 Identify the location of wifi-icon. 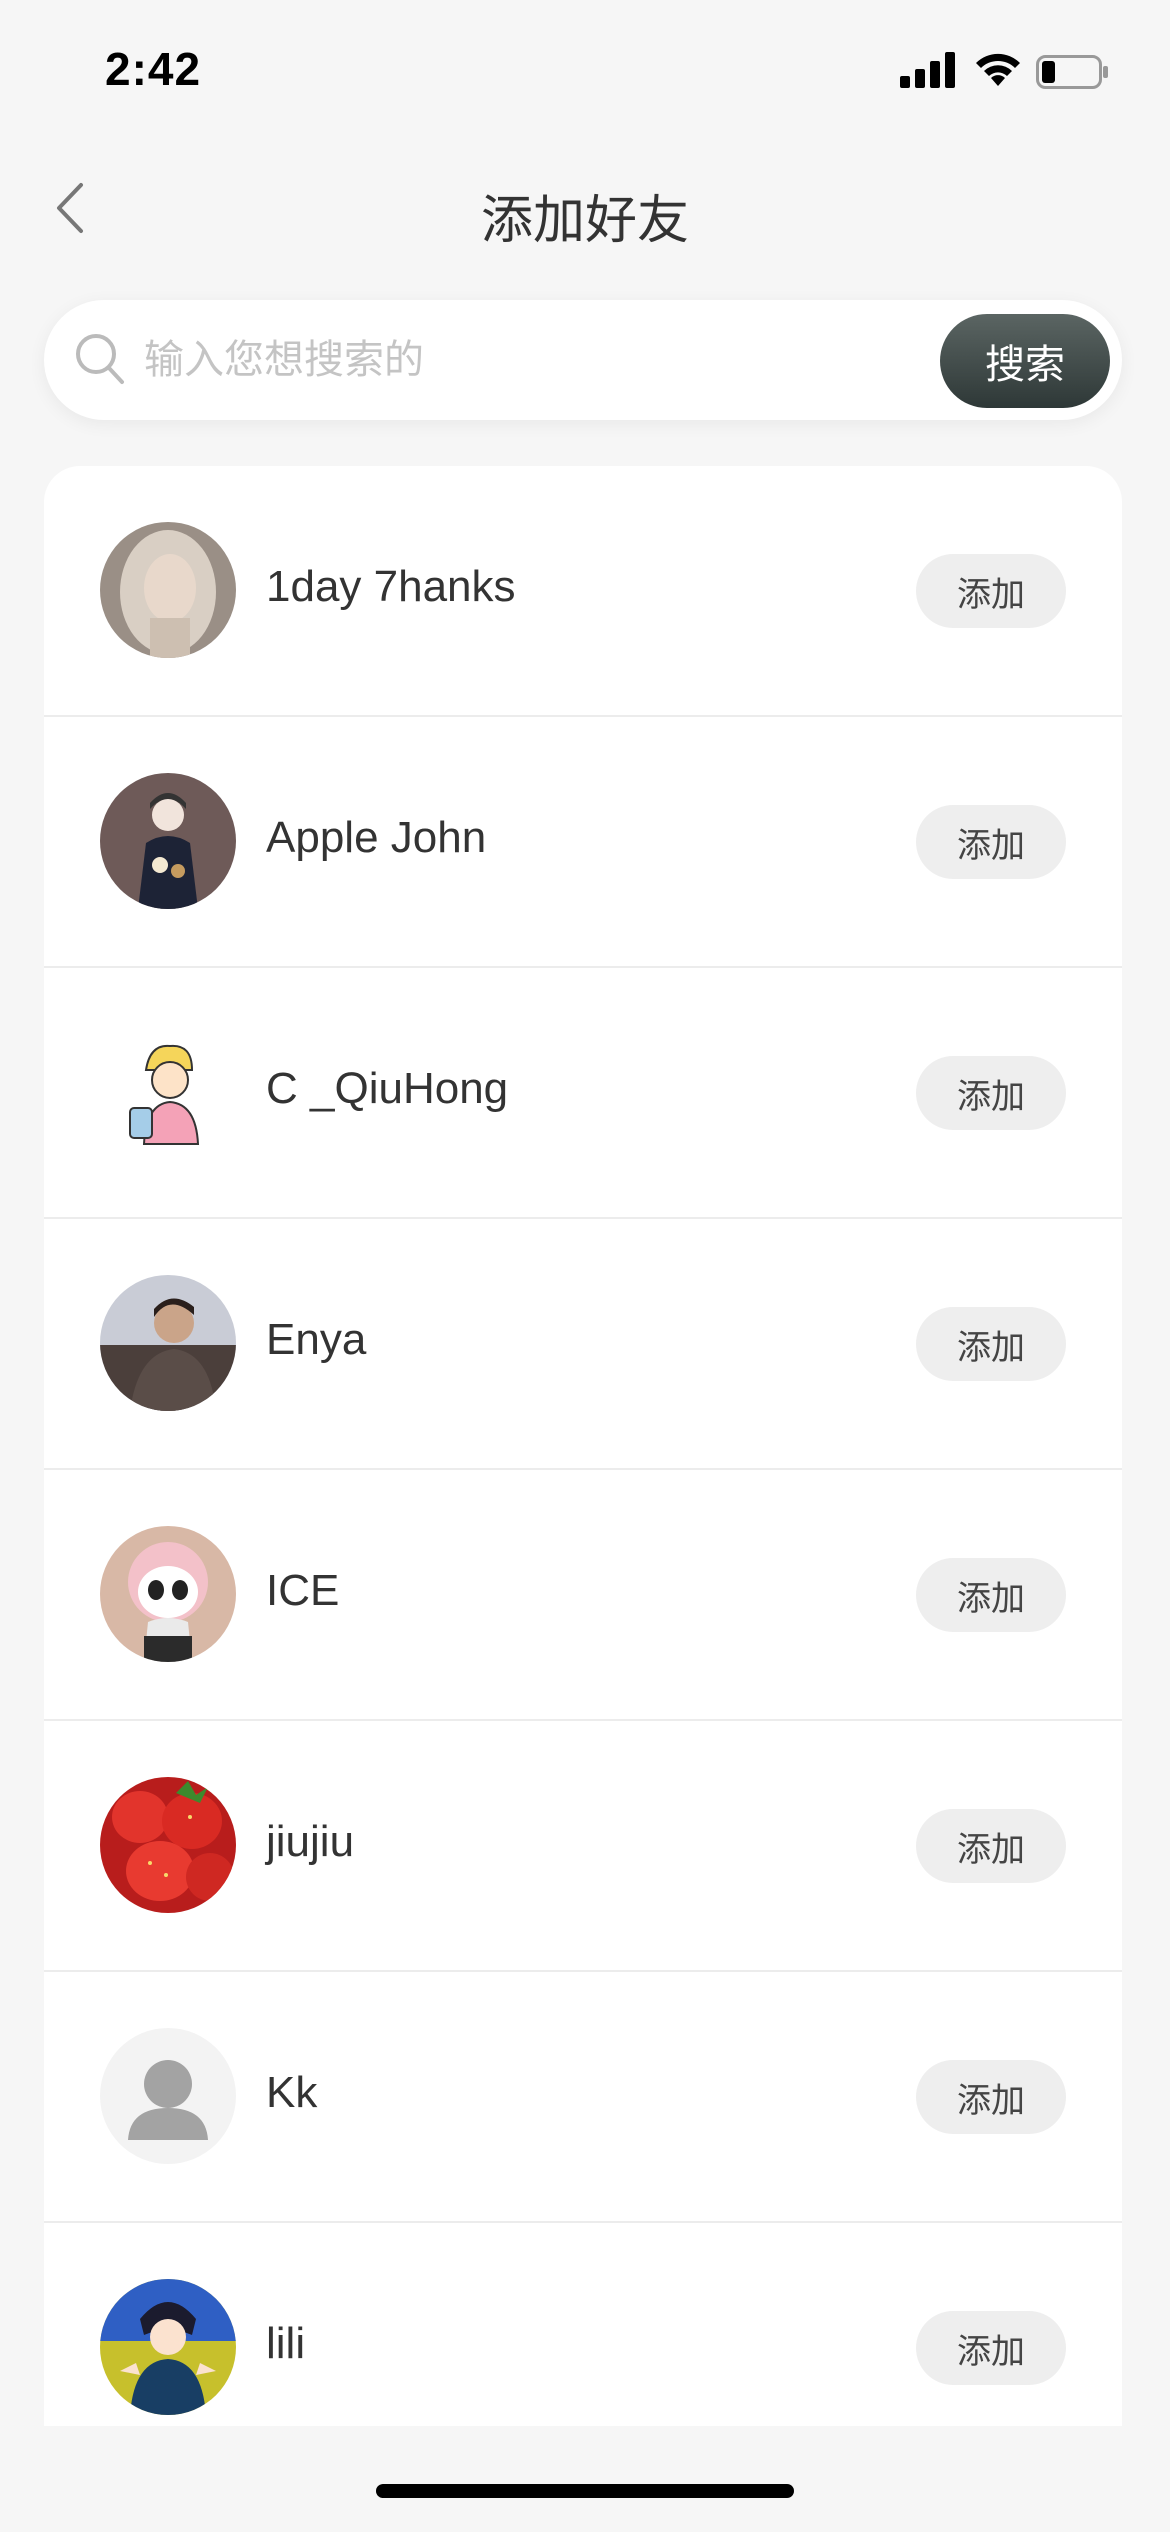
(998, 69).